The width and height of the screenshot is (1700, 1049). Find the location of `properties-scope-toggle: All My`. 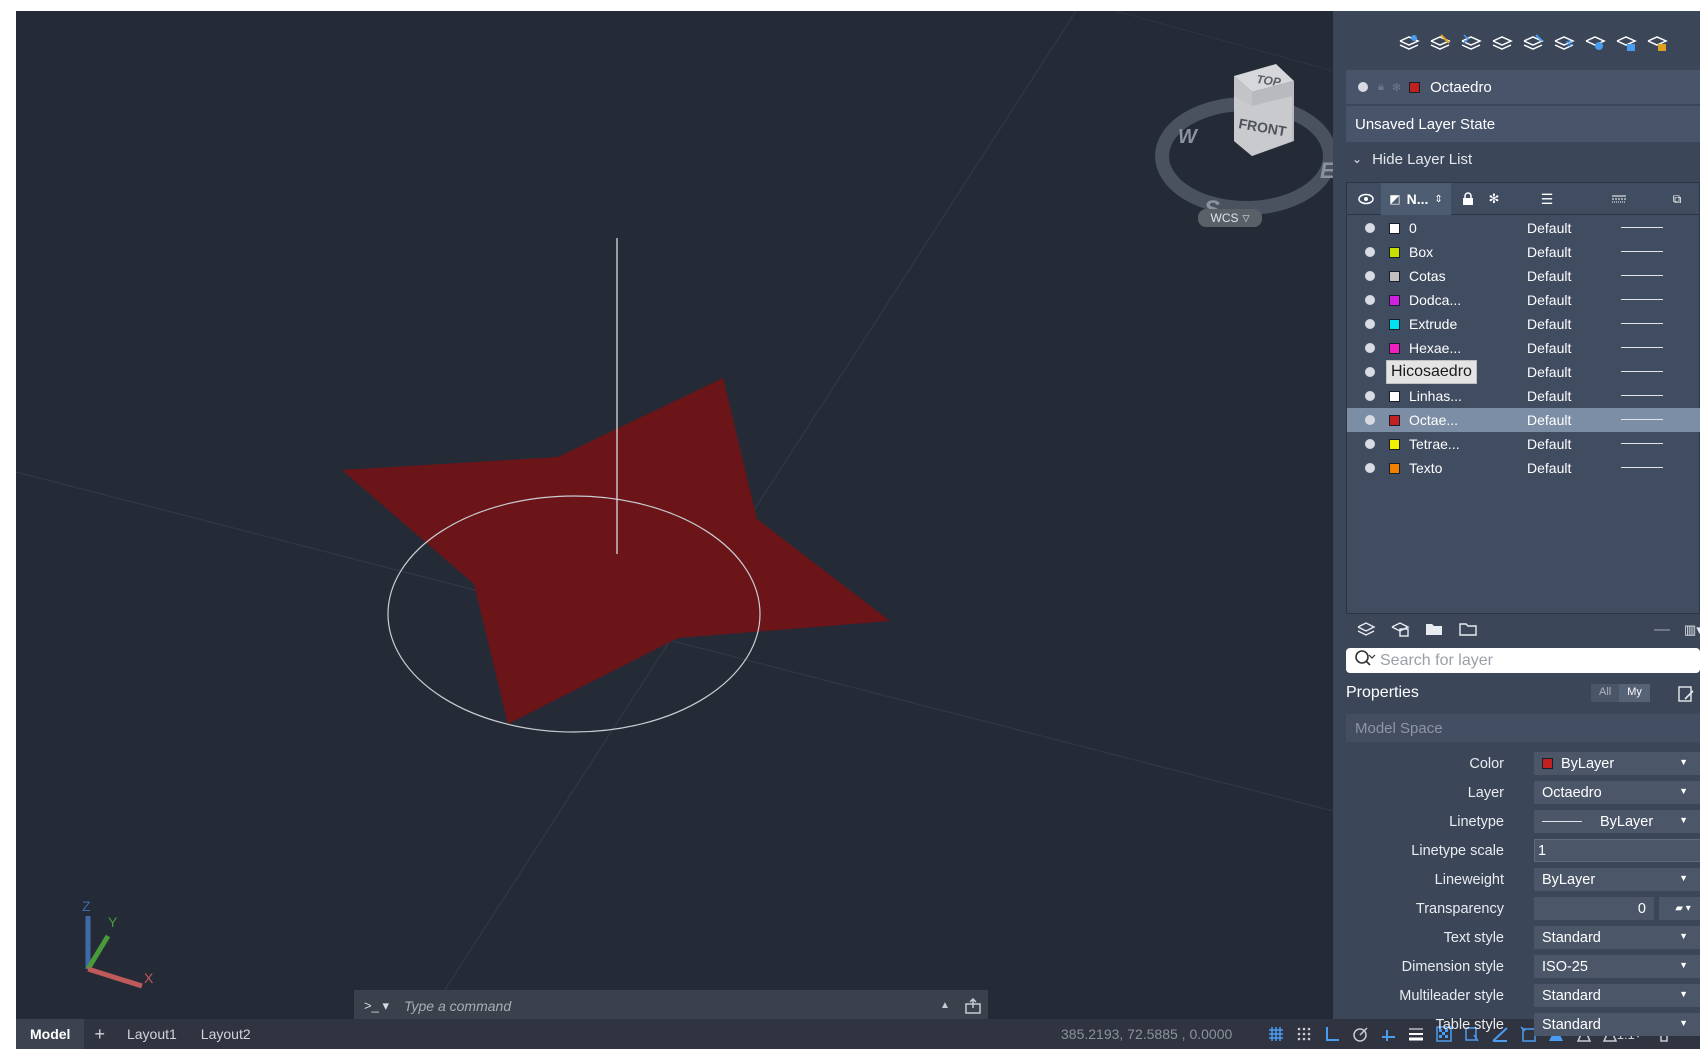

properties-scope-toggle: All My is located at coordinates (1620, 693).